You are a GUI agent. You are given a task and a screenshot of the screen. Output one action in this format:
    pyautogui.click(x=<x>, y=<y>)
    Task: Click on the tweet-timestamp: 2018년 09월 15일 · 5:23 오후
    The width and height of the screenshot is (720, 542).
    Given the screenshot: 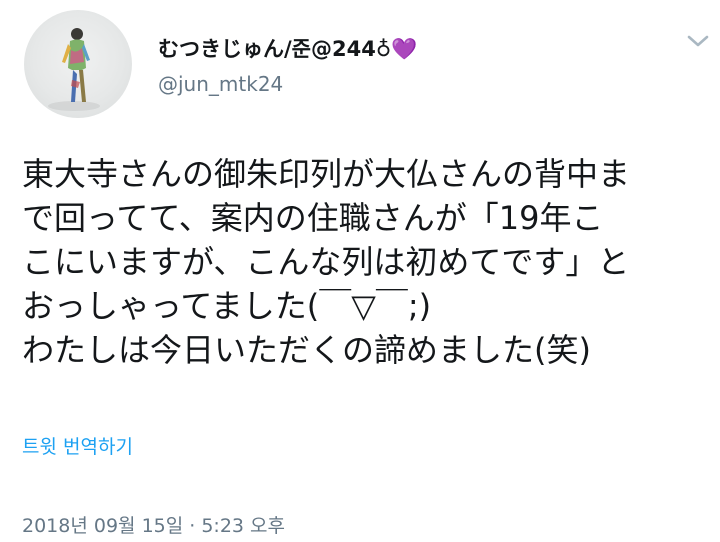 What is the action you would take?
    pyautogui.click(x=153, y=524)
    